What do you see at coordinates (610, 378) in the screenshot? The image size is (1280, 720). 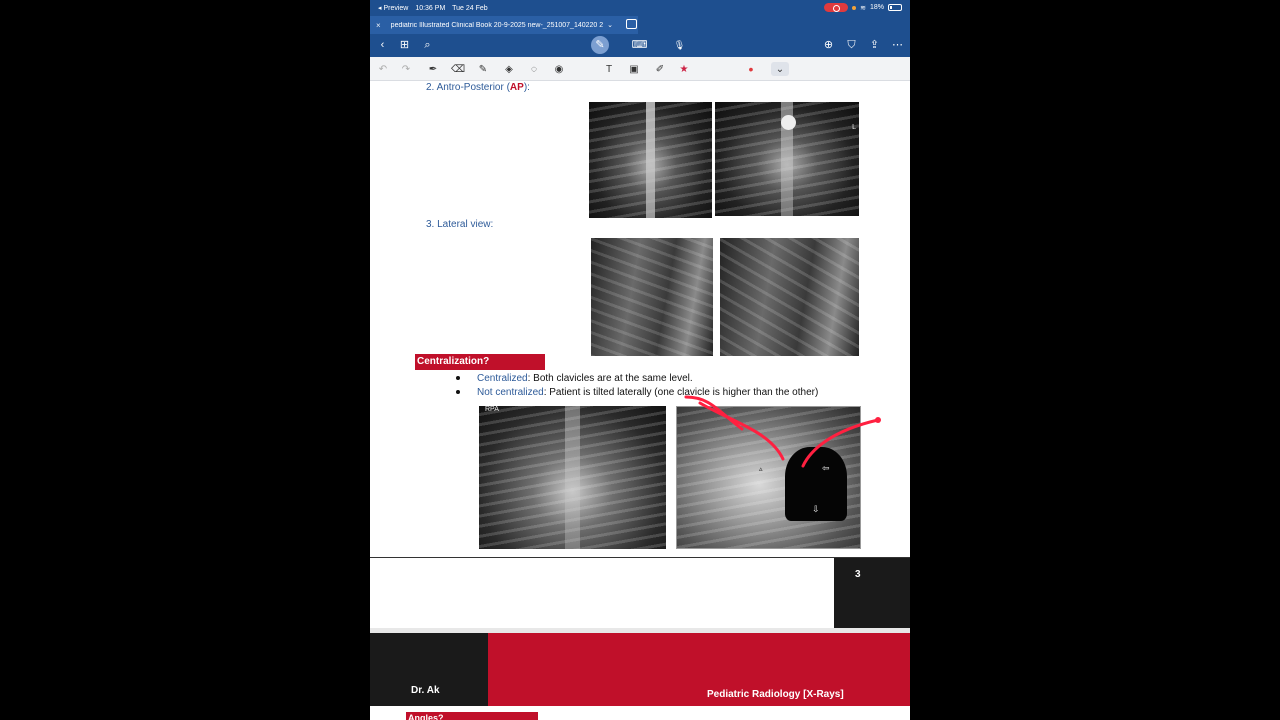 I see `bullet-centralized-text: : Both clavicles are at the same level.` at bounding box center [610, 378].